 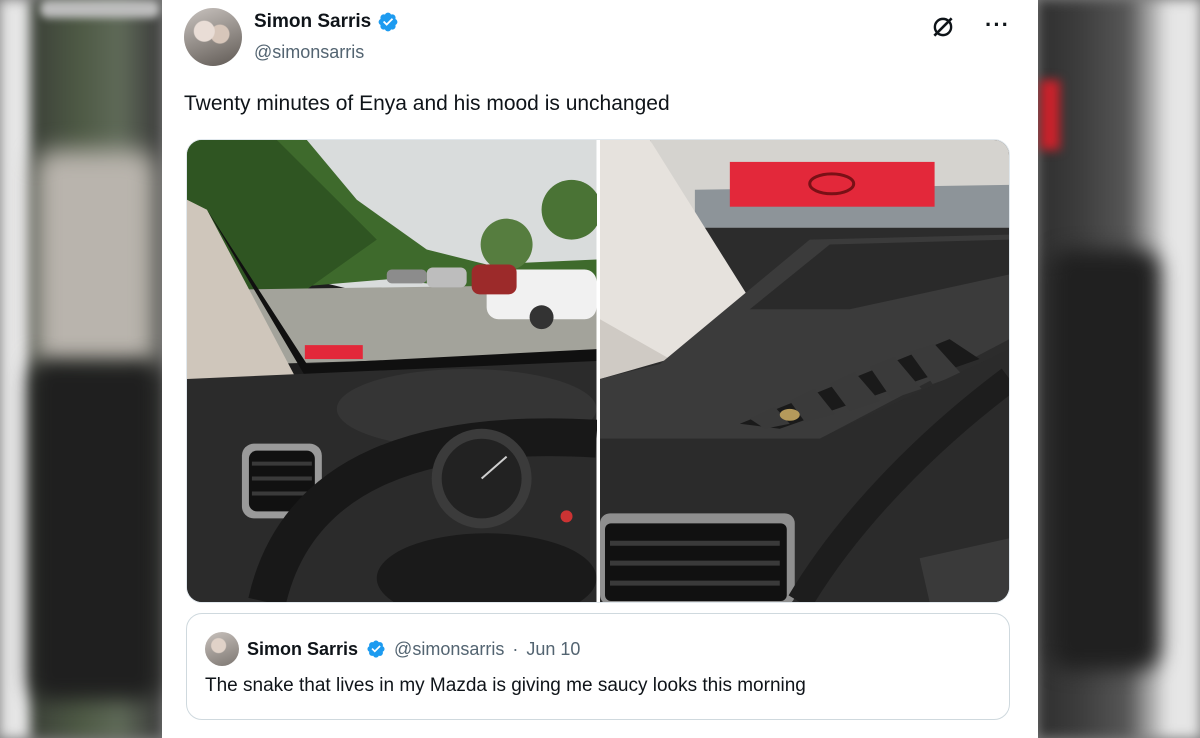 I want to click on quoted-date: Jun 10, so click(x=553, y=648).